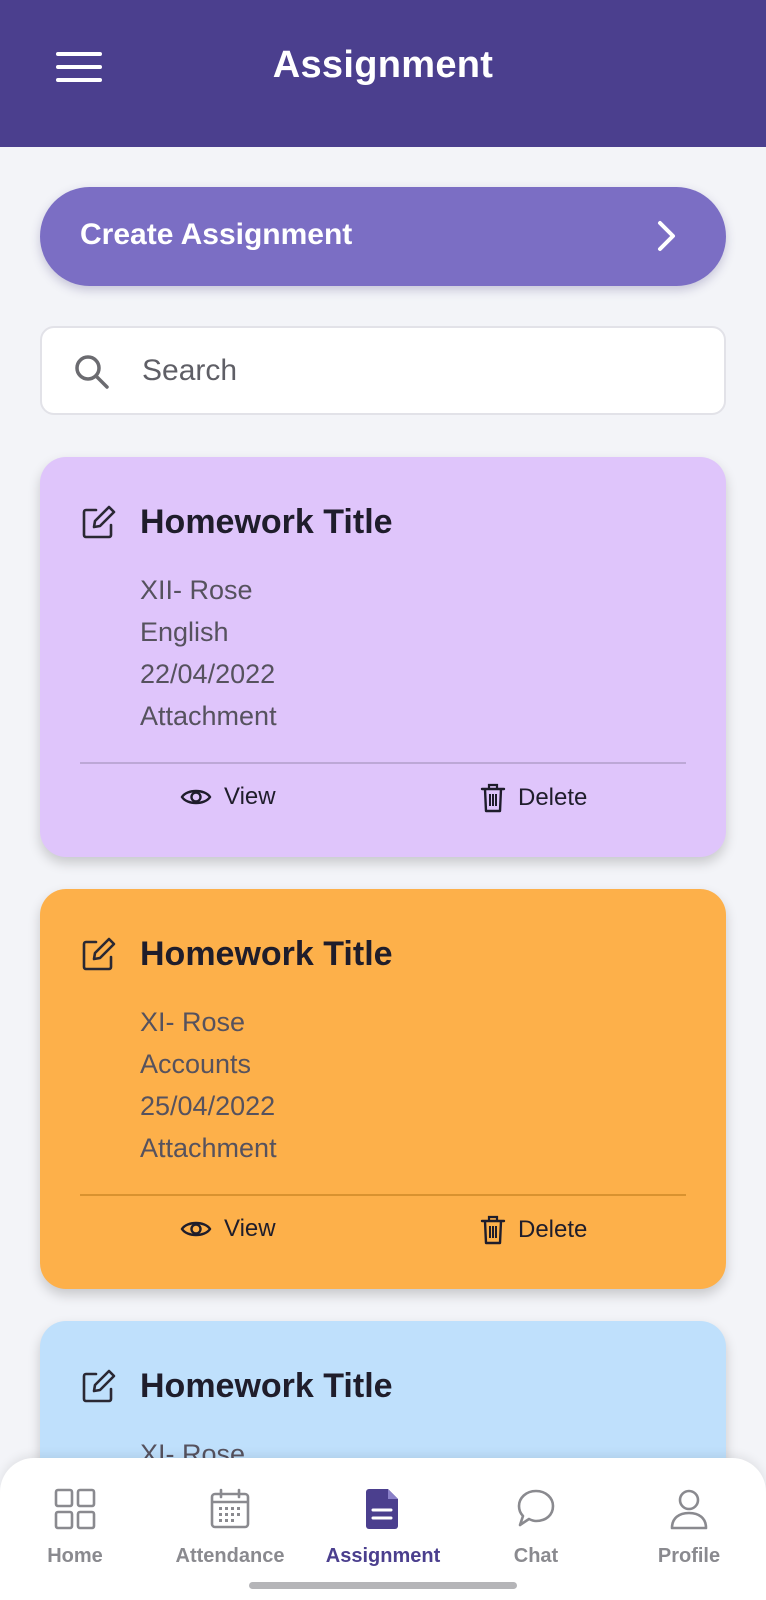  I want to click on page-title: Assignment, so click(383, 65).